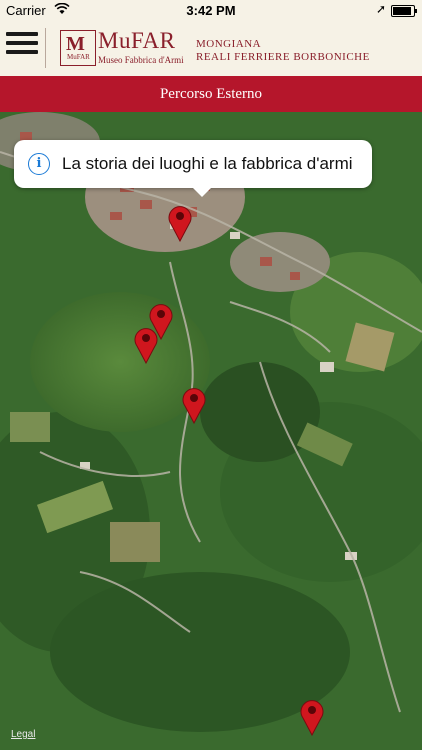  What do you see at coordinates (78, 48) in the screenshot?
I see `logo-emblem: M MuFAR` at bounding box center [78, 48].